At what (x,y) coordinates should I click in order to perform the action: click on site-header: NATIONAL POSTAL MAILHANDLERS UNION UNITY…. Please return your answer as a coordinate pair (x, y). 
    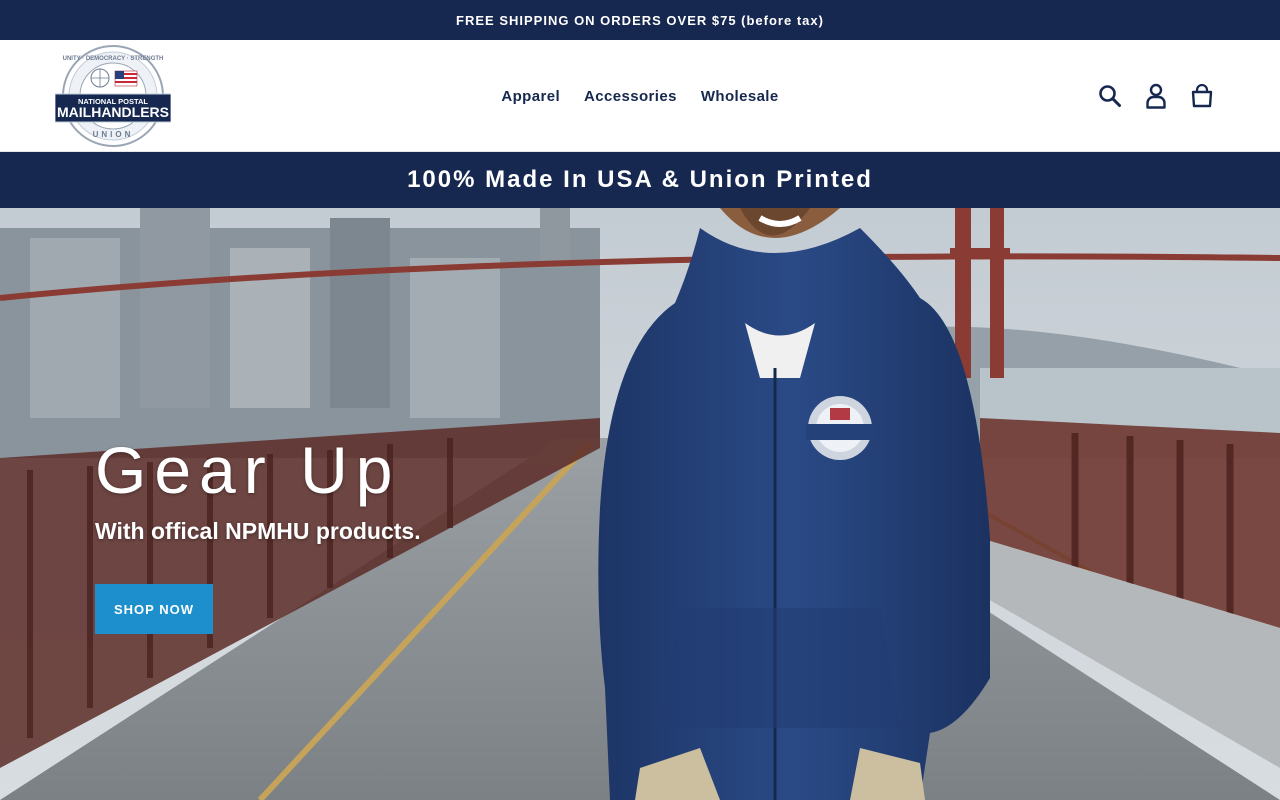
    Looking at the image, I should click on (640, 96).